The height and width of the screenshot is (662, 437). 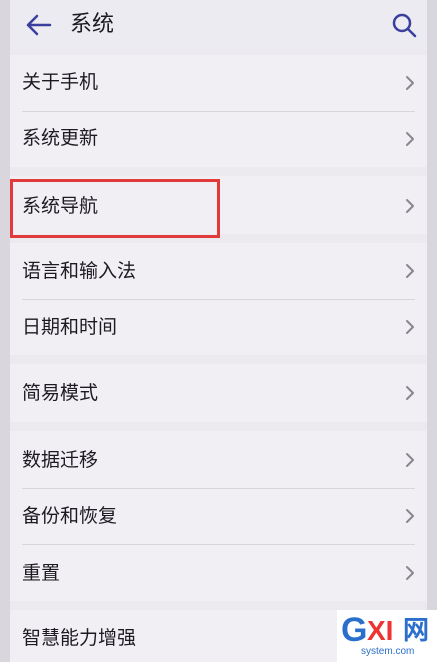 What do you see at coordinates (218, 572) in the screenshot?
I see `settings-item-reset: 重置` at bounding box center [218, 572].